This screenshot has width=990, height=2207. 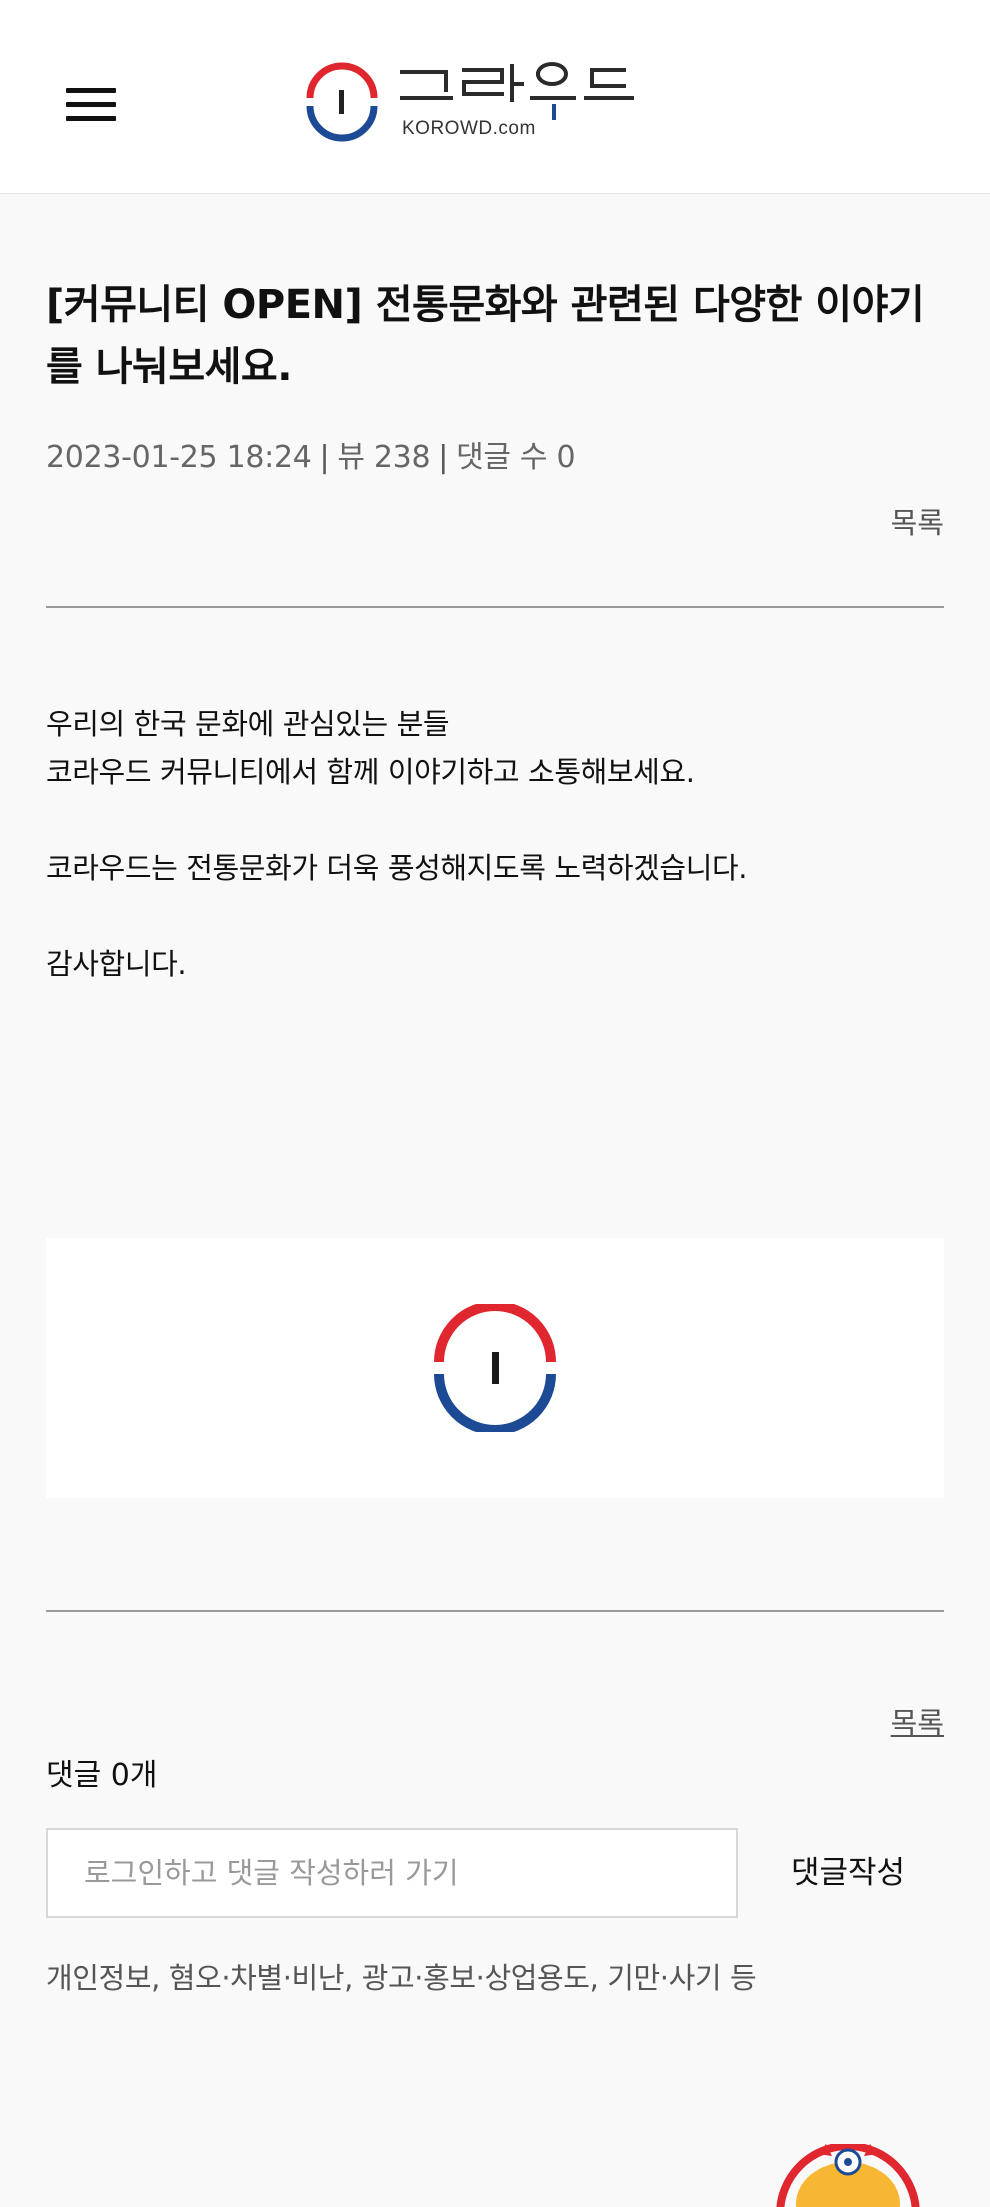 What do you see at coordinates (392, 1873) in the screenshot?
I see `comment-input: 로그인하고 댓글 작성하러 가기` at bounding box center [392, 1873].